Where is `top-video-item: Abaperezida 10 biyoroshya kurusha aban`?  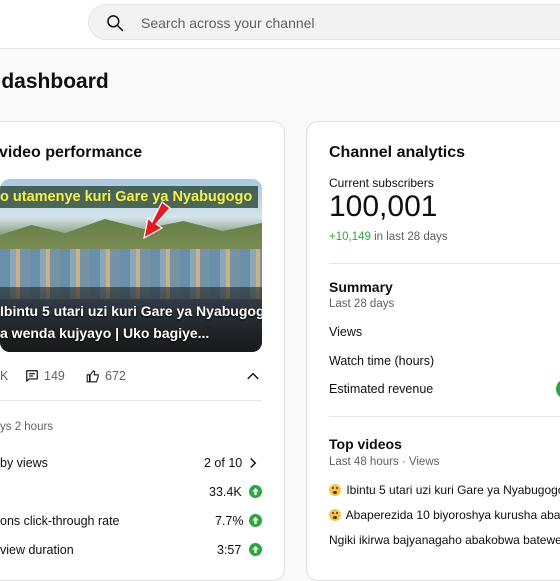
top-video-item: Abaperezida 10 biyoroshya kurusha aban is located at coordinates (444, 515).